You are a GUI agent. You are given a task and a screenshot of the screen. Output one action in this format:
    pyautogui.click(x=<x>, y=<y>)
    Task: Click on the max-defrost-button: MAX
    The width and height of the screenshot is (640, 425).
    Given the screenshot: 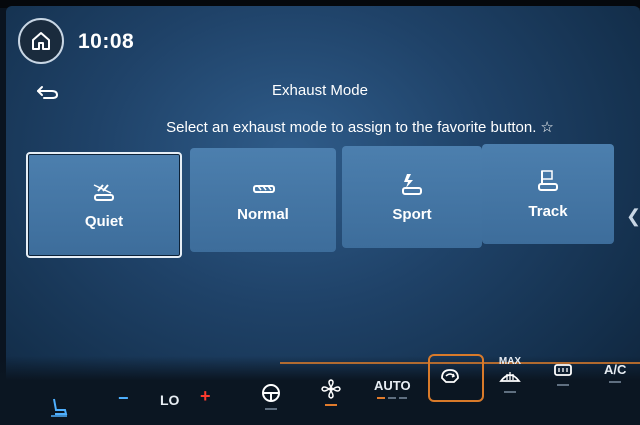 What is the action you would take?
    pyautogui.click(x=510, y=374)
    